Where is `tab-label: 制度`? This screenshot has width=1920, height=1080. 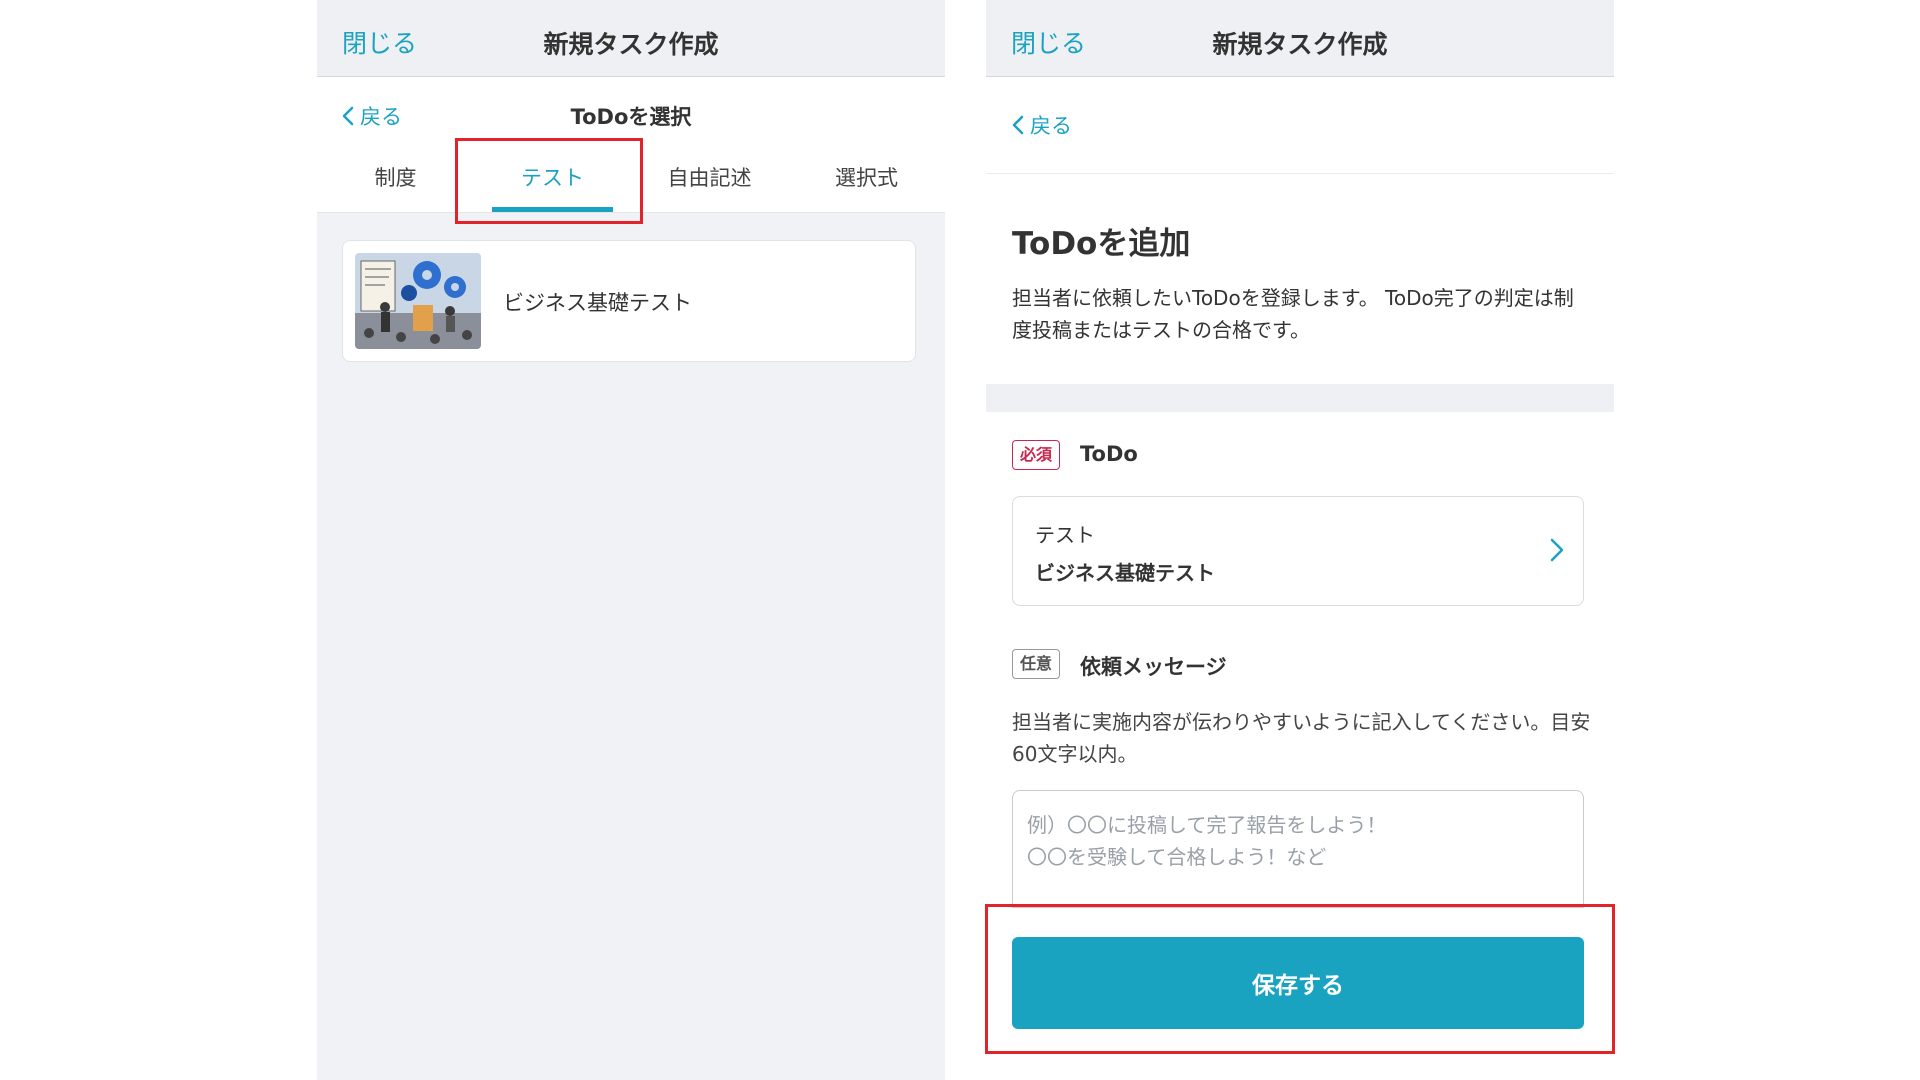
tab-label: 制度 is located at coordinates (395, 178).